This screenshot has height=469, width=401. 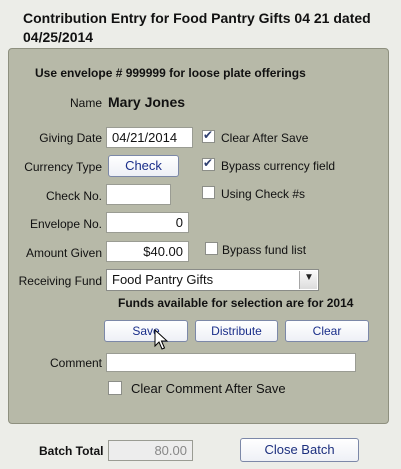 I want to click on using-check-label: Using Check #s, so click(x=263, y=194).